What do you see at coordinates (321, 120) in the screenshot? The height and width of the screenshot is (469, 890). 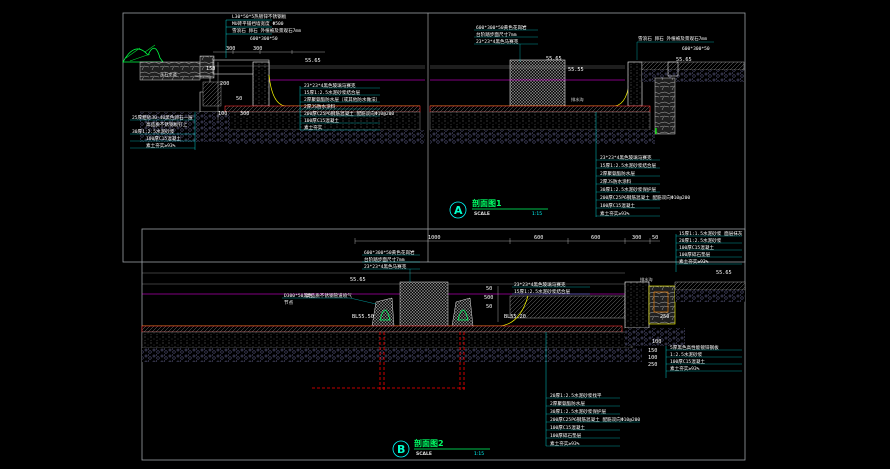 I see `note-a-w-6: 100厚C15混凝土` at bounding box center [321, 120].